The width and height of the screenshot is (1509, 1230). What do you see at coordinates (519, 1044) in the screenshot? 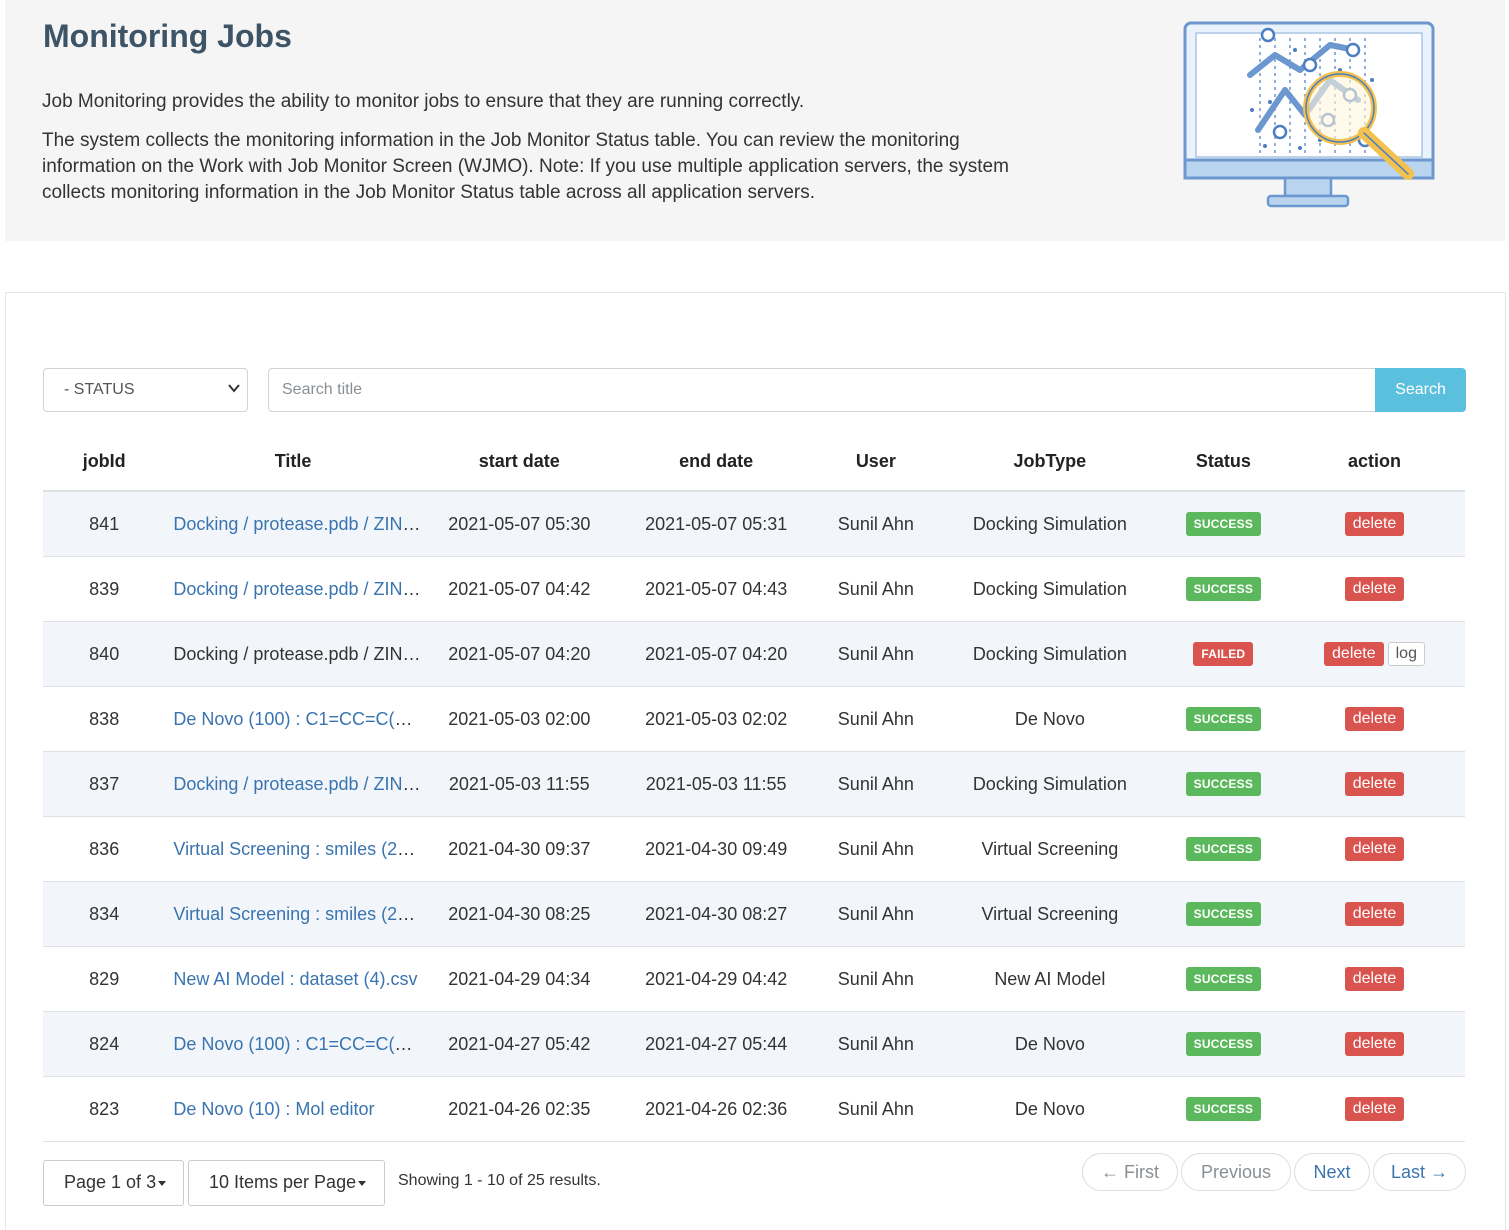
I see `cell-start-date: 2021-04-27 05:42` at bounding box center [519, 1044].